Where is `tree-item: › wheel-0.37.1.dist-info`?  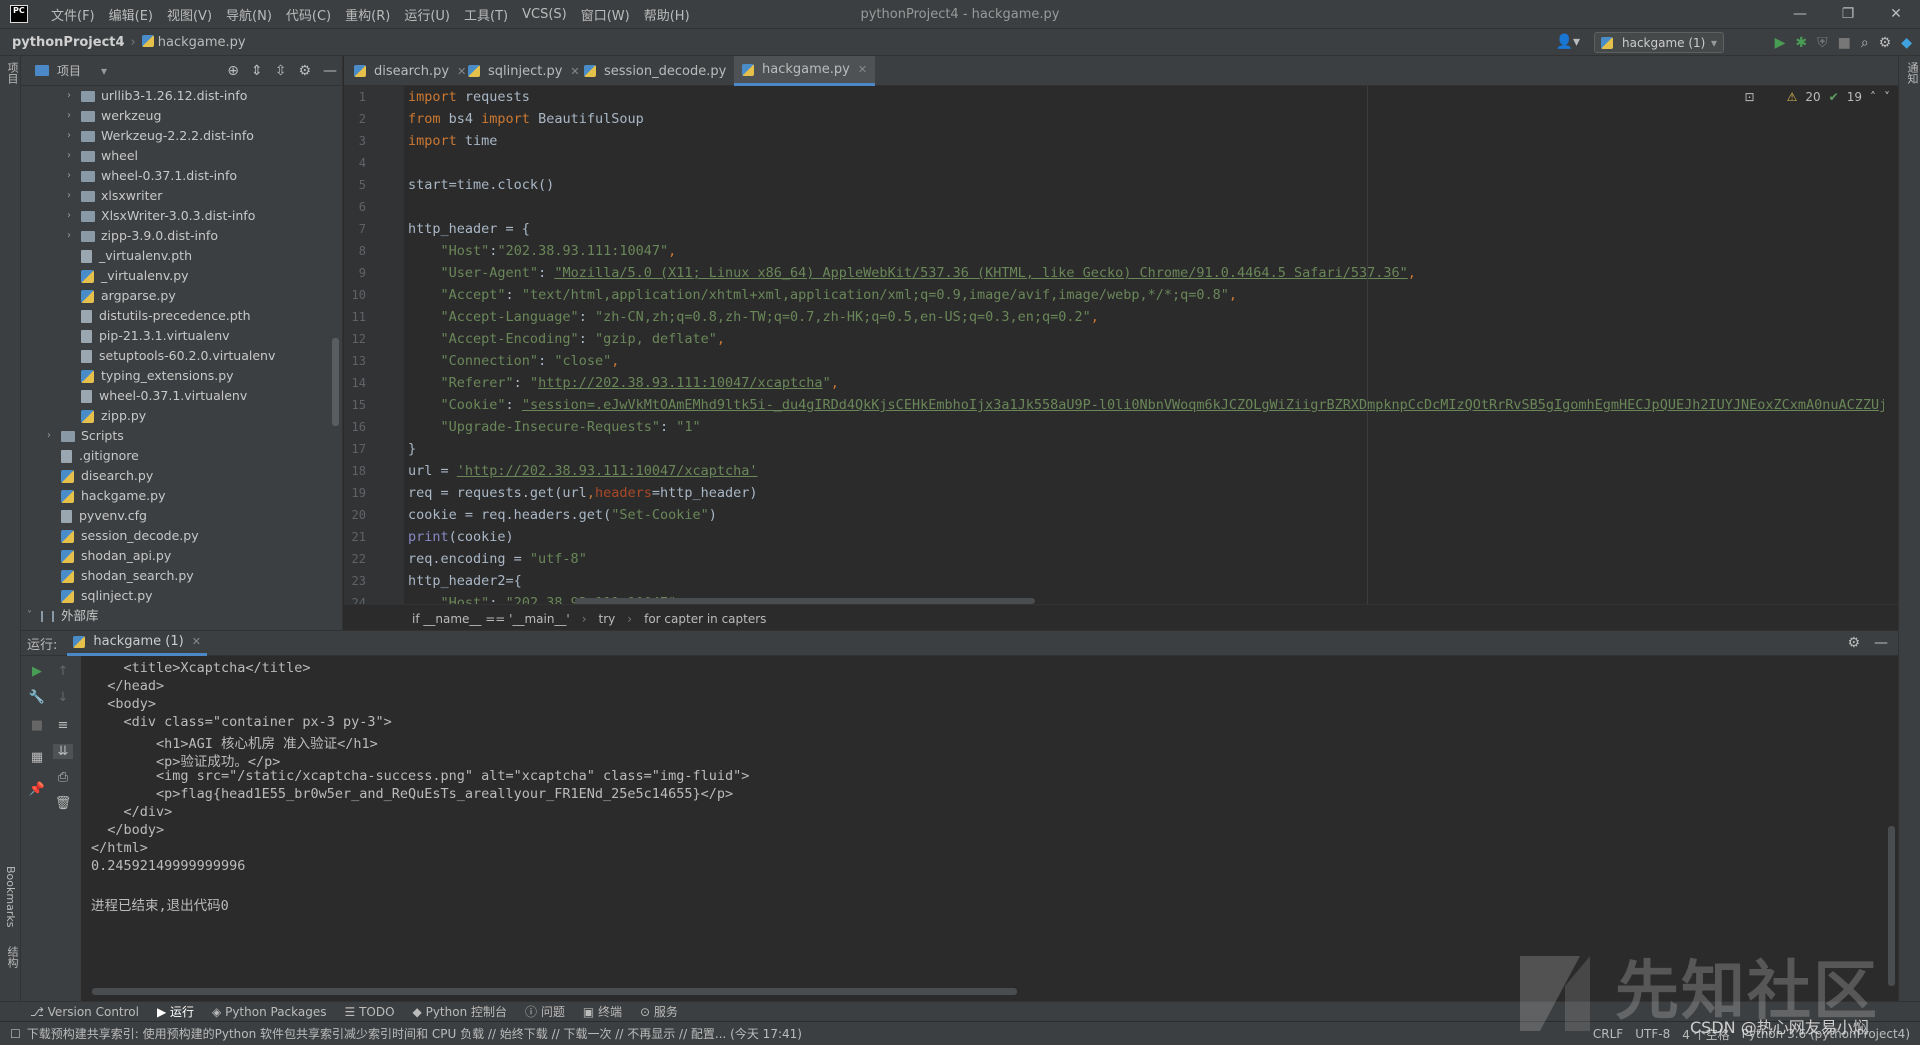
tree-item: › wheel-0.37.1.dist-info is located at coordinates (152, 176).